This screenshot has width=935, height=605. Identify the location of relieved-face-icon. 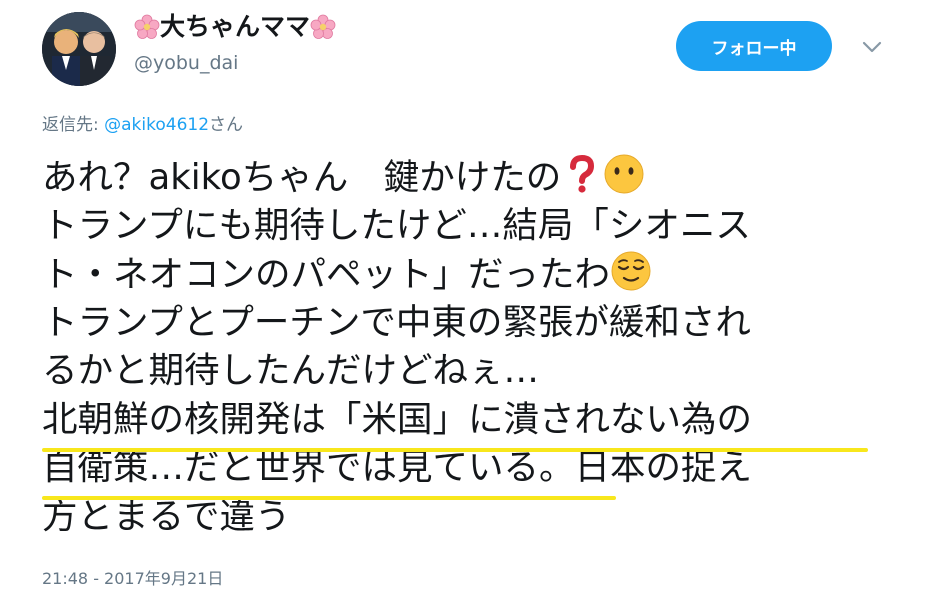
(631, 271).